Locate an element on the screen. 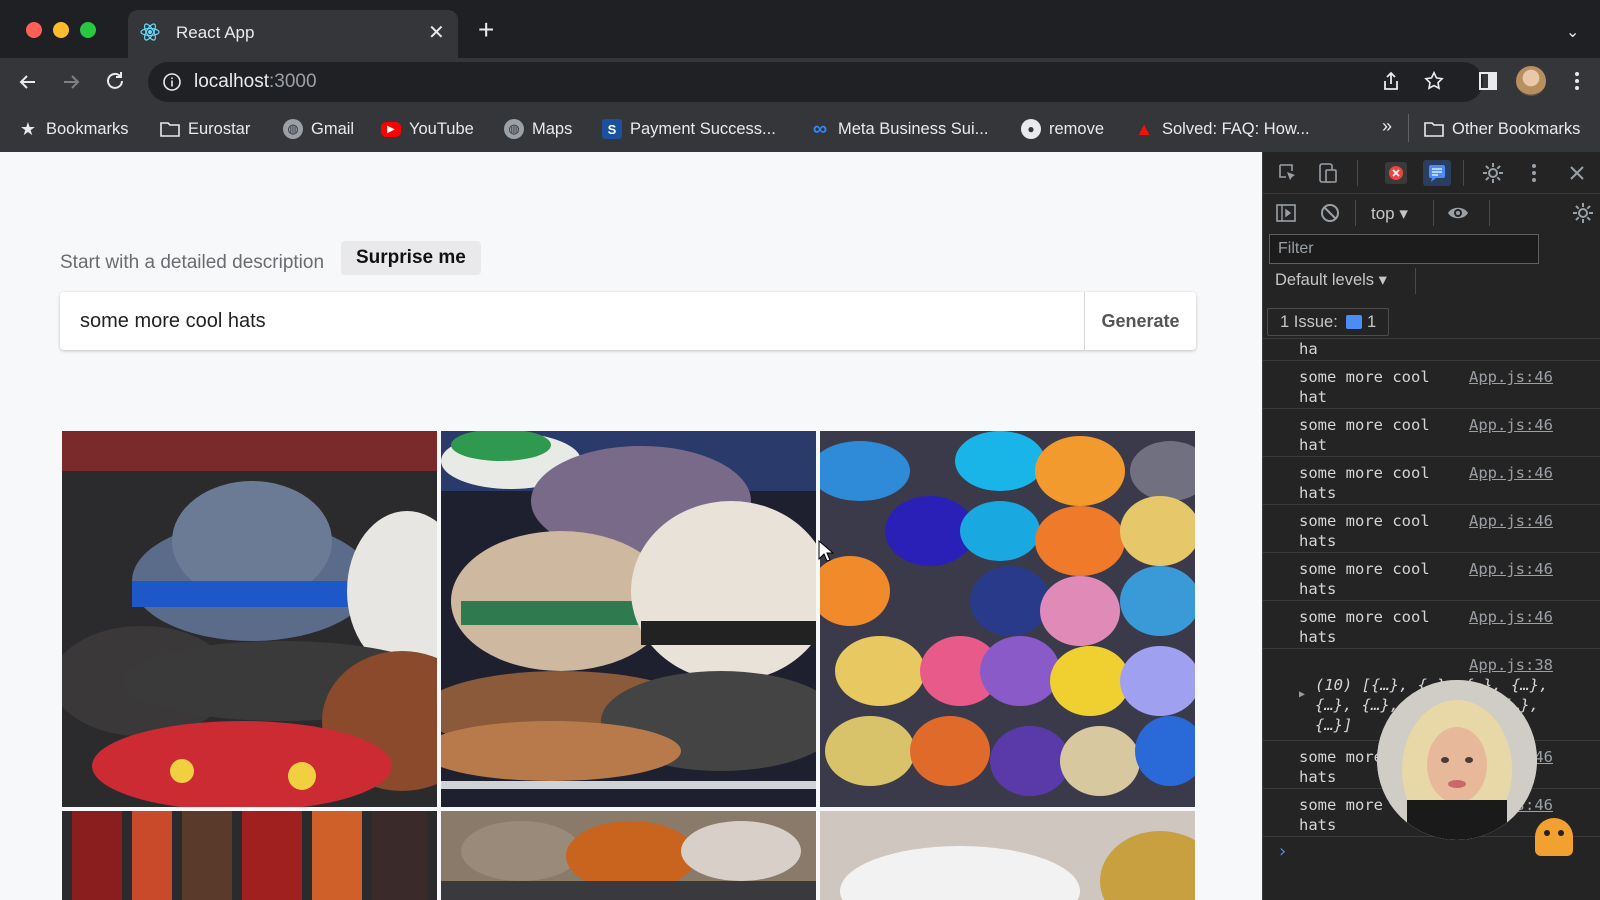  side-panel-icon is located at coordinates (1488, 81).